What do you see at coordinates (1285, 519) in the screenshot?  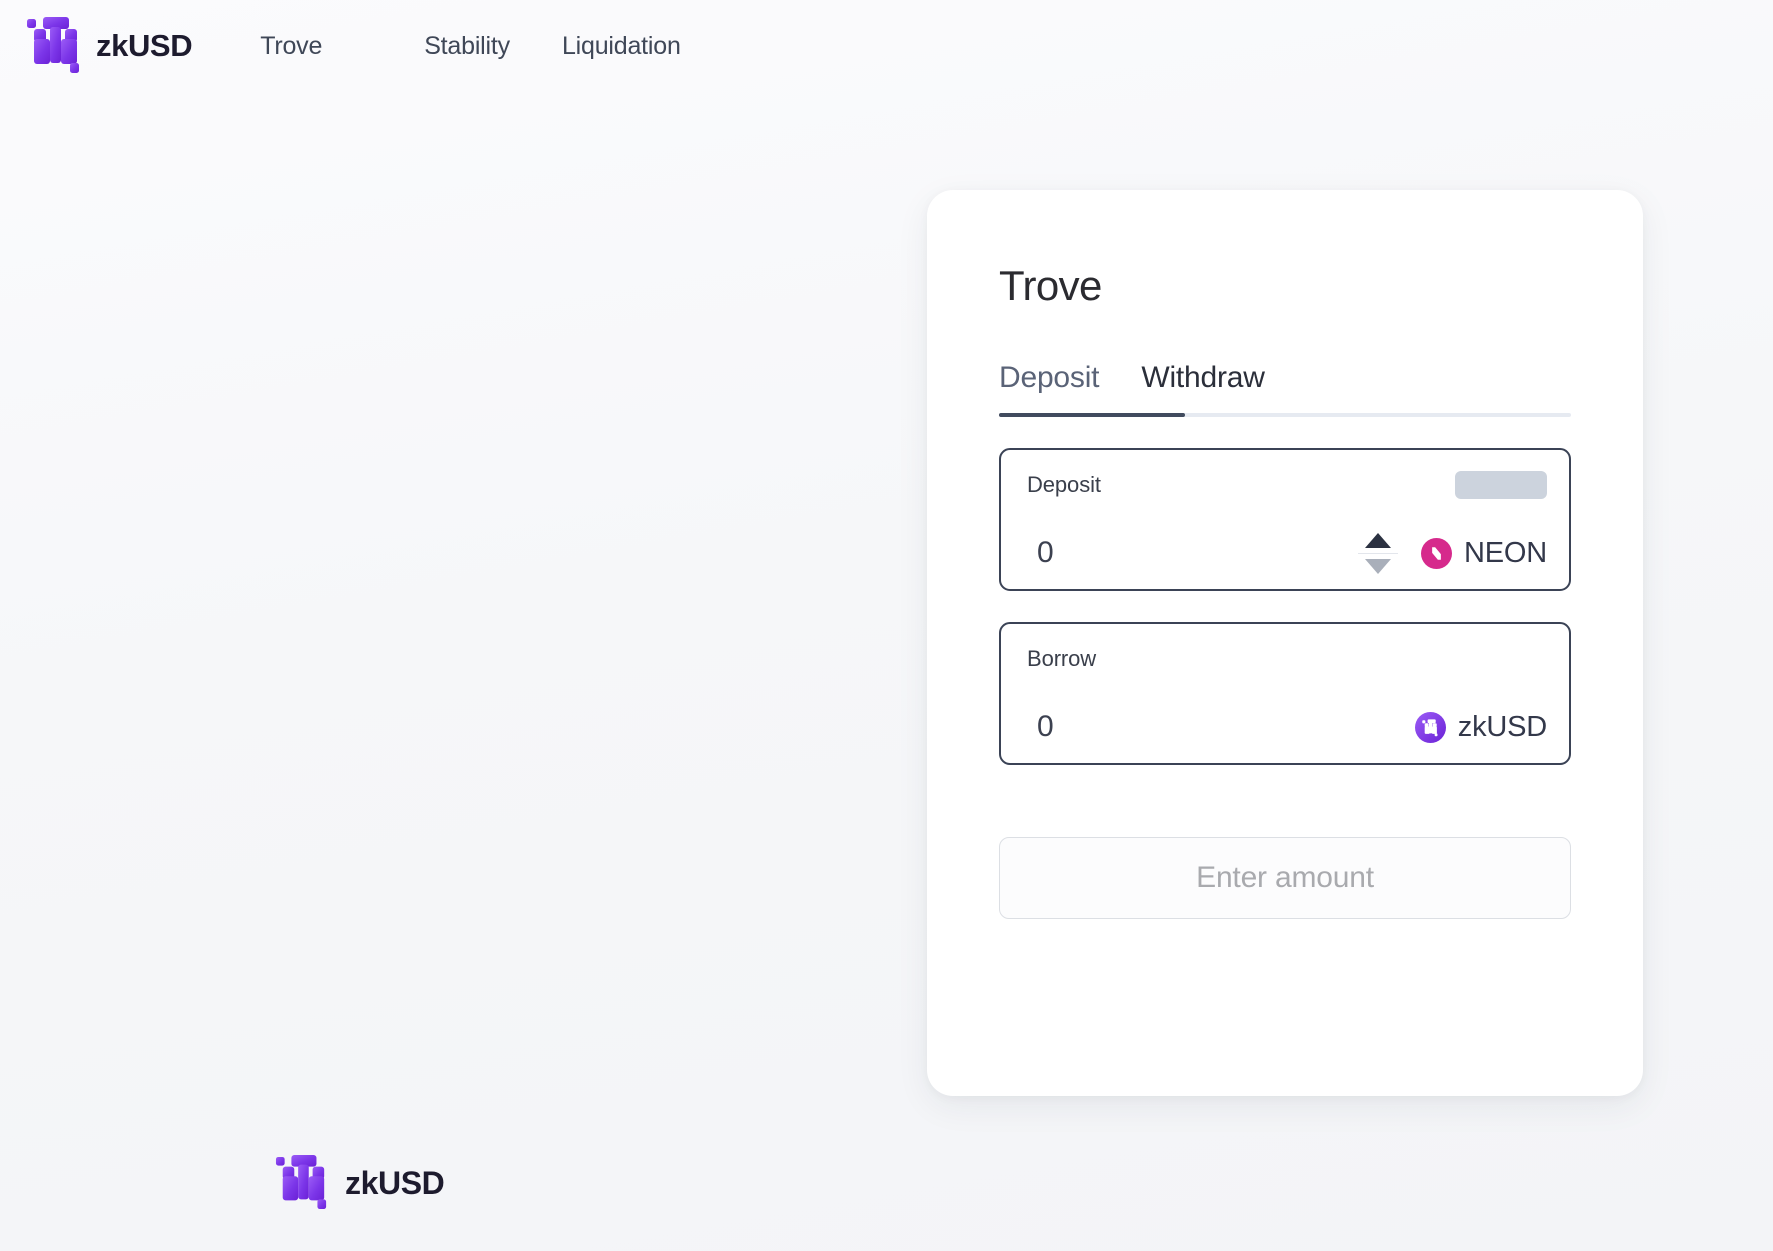 I see `deposit-field: Deposit 0 NEON` at bounding box center [1285, 519].